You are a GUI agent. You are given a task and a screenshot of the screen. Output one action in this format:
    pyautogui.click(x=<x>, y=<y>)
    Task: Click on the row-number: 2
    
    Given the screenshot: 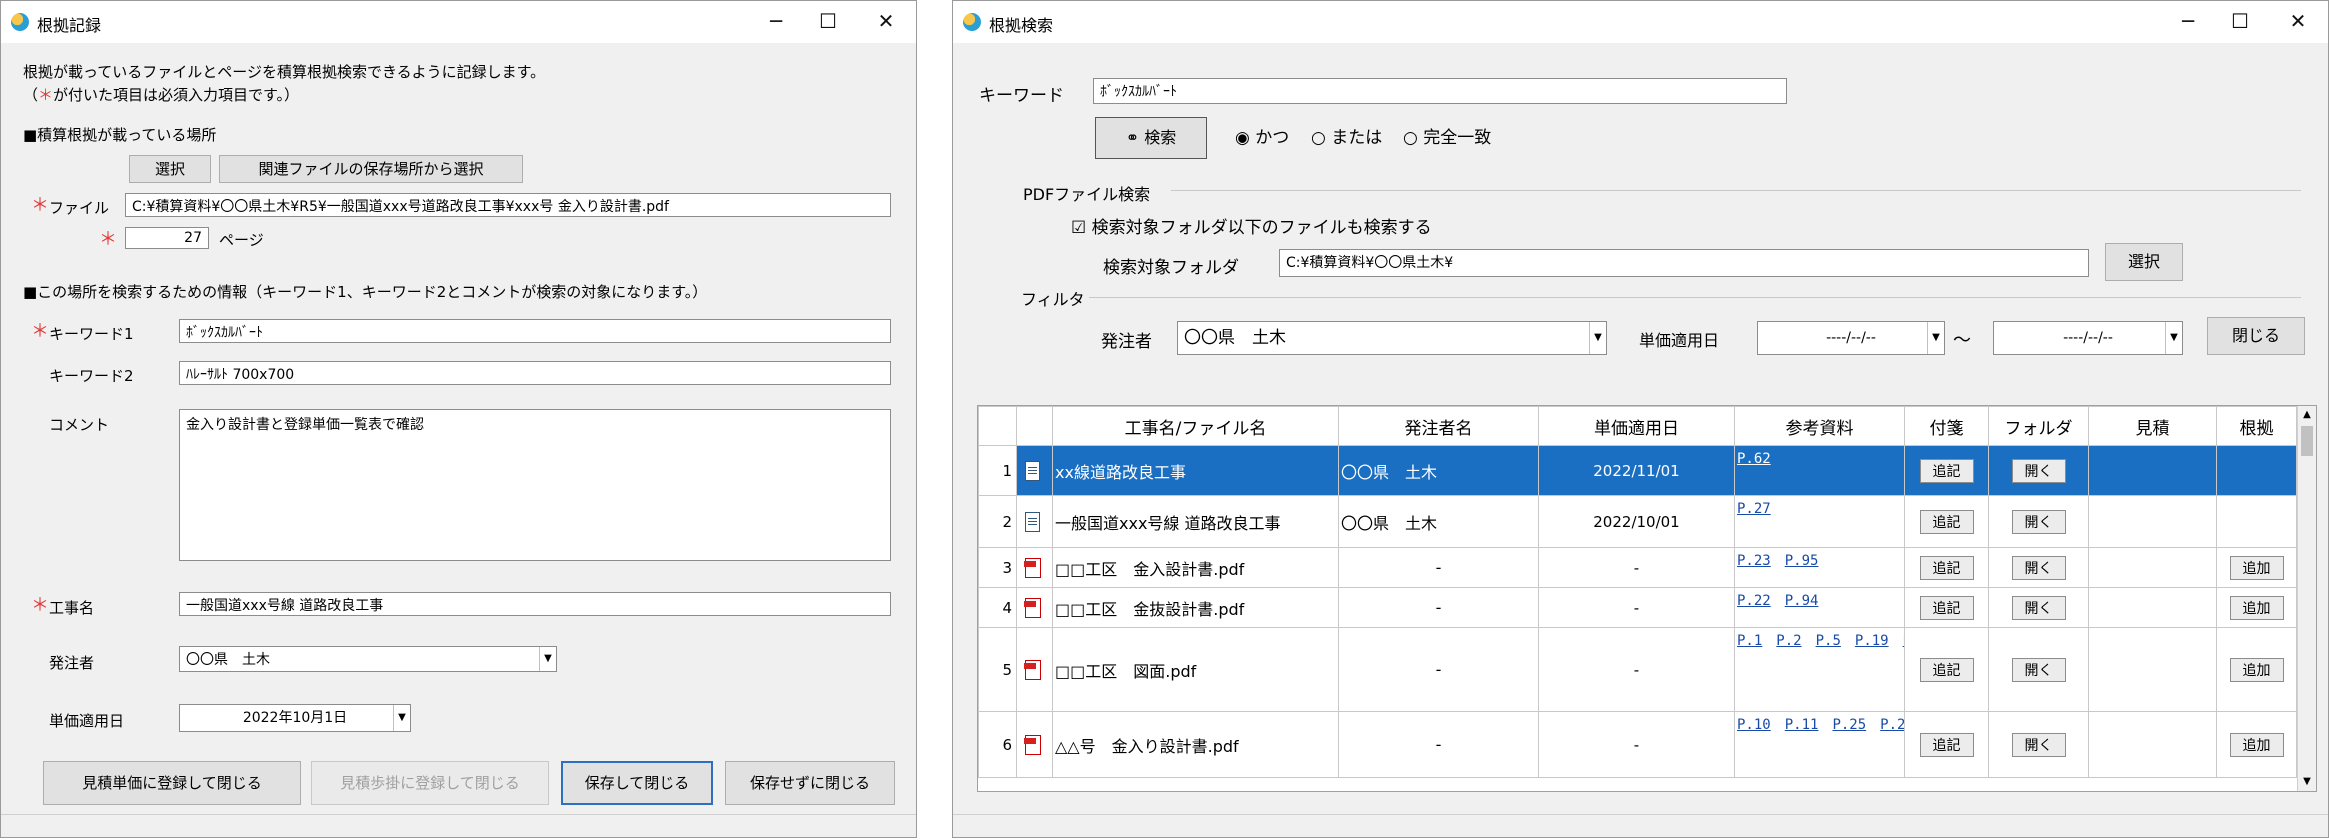 What is the action you would take?
    pyautogui.click(x=997, y=521)
    